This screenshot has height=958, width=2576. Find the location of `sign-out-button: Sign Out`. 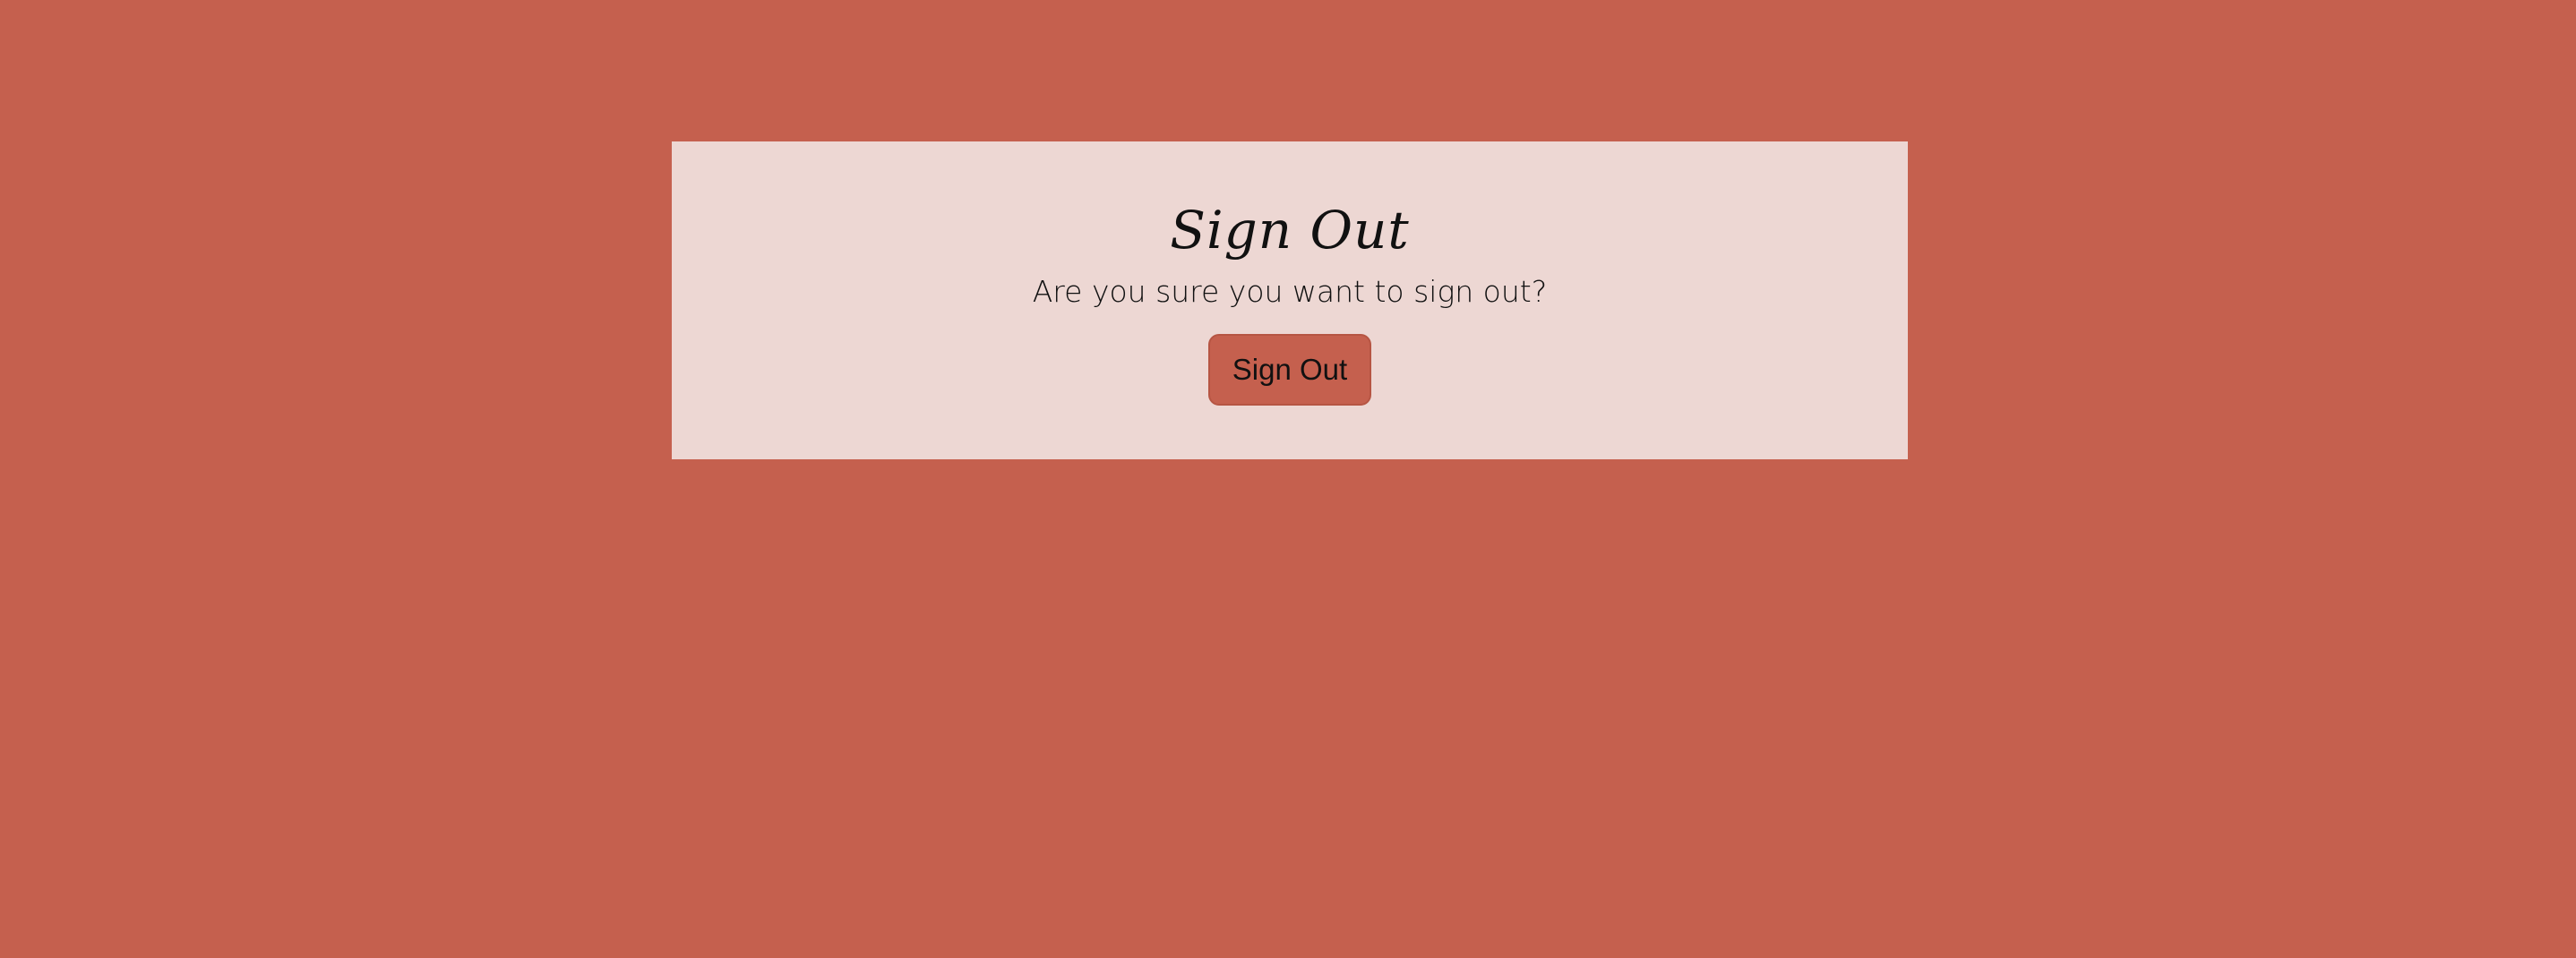

sign-out-button: Sign Out is located at coordinates (1289, 370).